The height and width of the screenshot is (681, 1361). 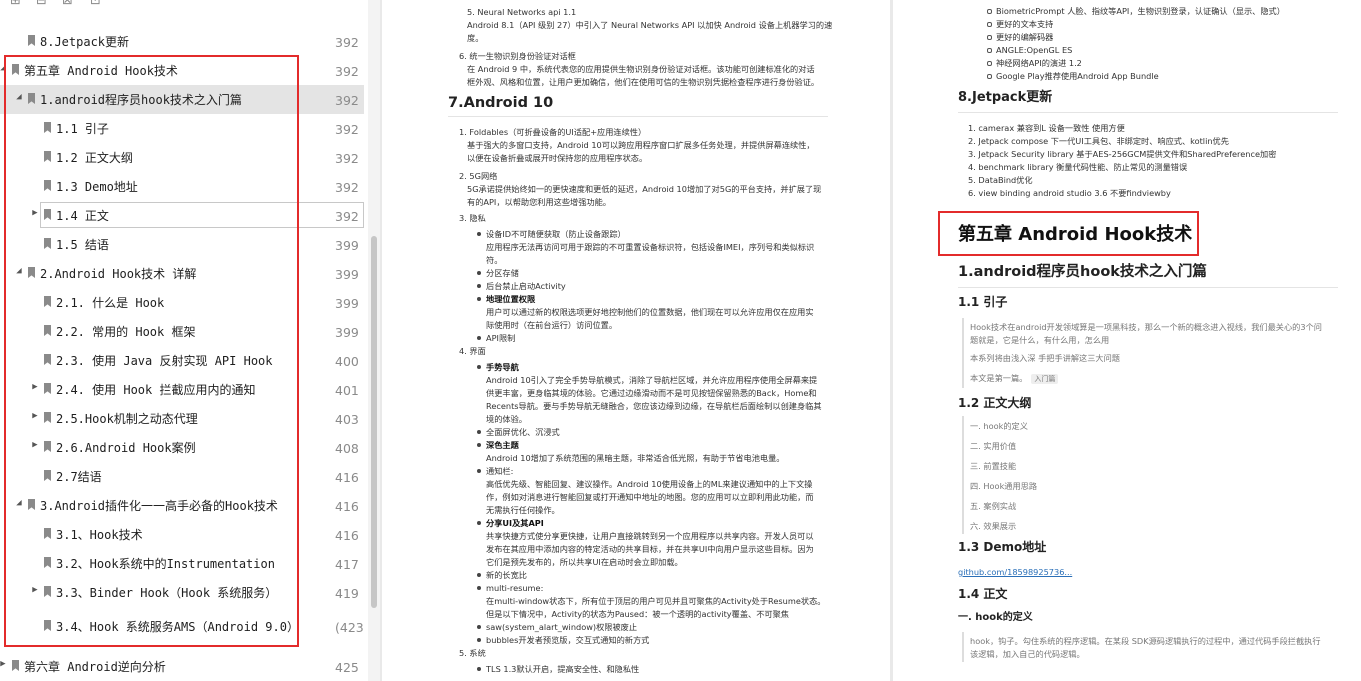 What do you see at coordinates (650, 312) in the screenshot?
I see `body-text: 用户可以通过新的权限选项更好地控制他们的位置数据，他们现在可以允许应用仅在应用实` at bounding box center [650, 312].